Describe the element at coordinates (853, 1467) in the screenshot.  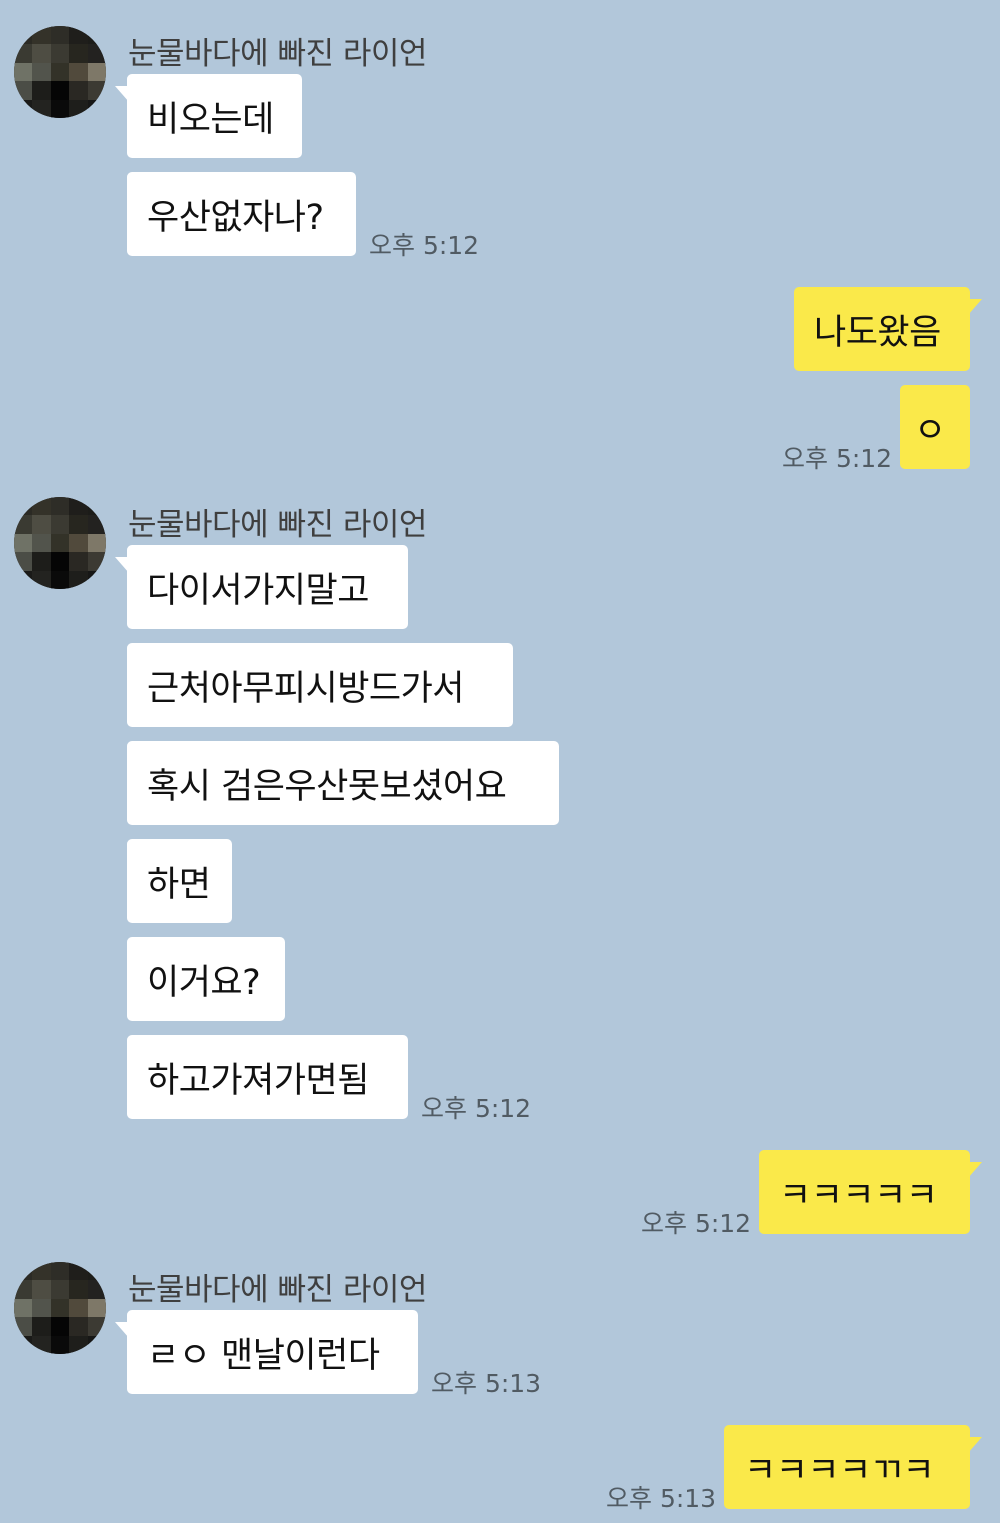
I see `message-bubble: ㅋㅋㅋㅋㄲㅋ` at that location.